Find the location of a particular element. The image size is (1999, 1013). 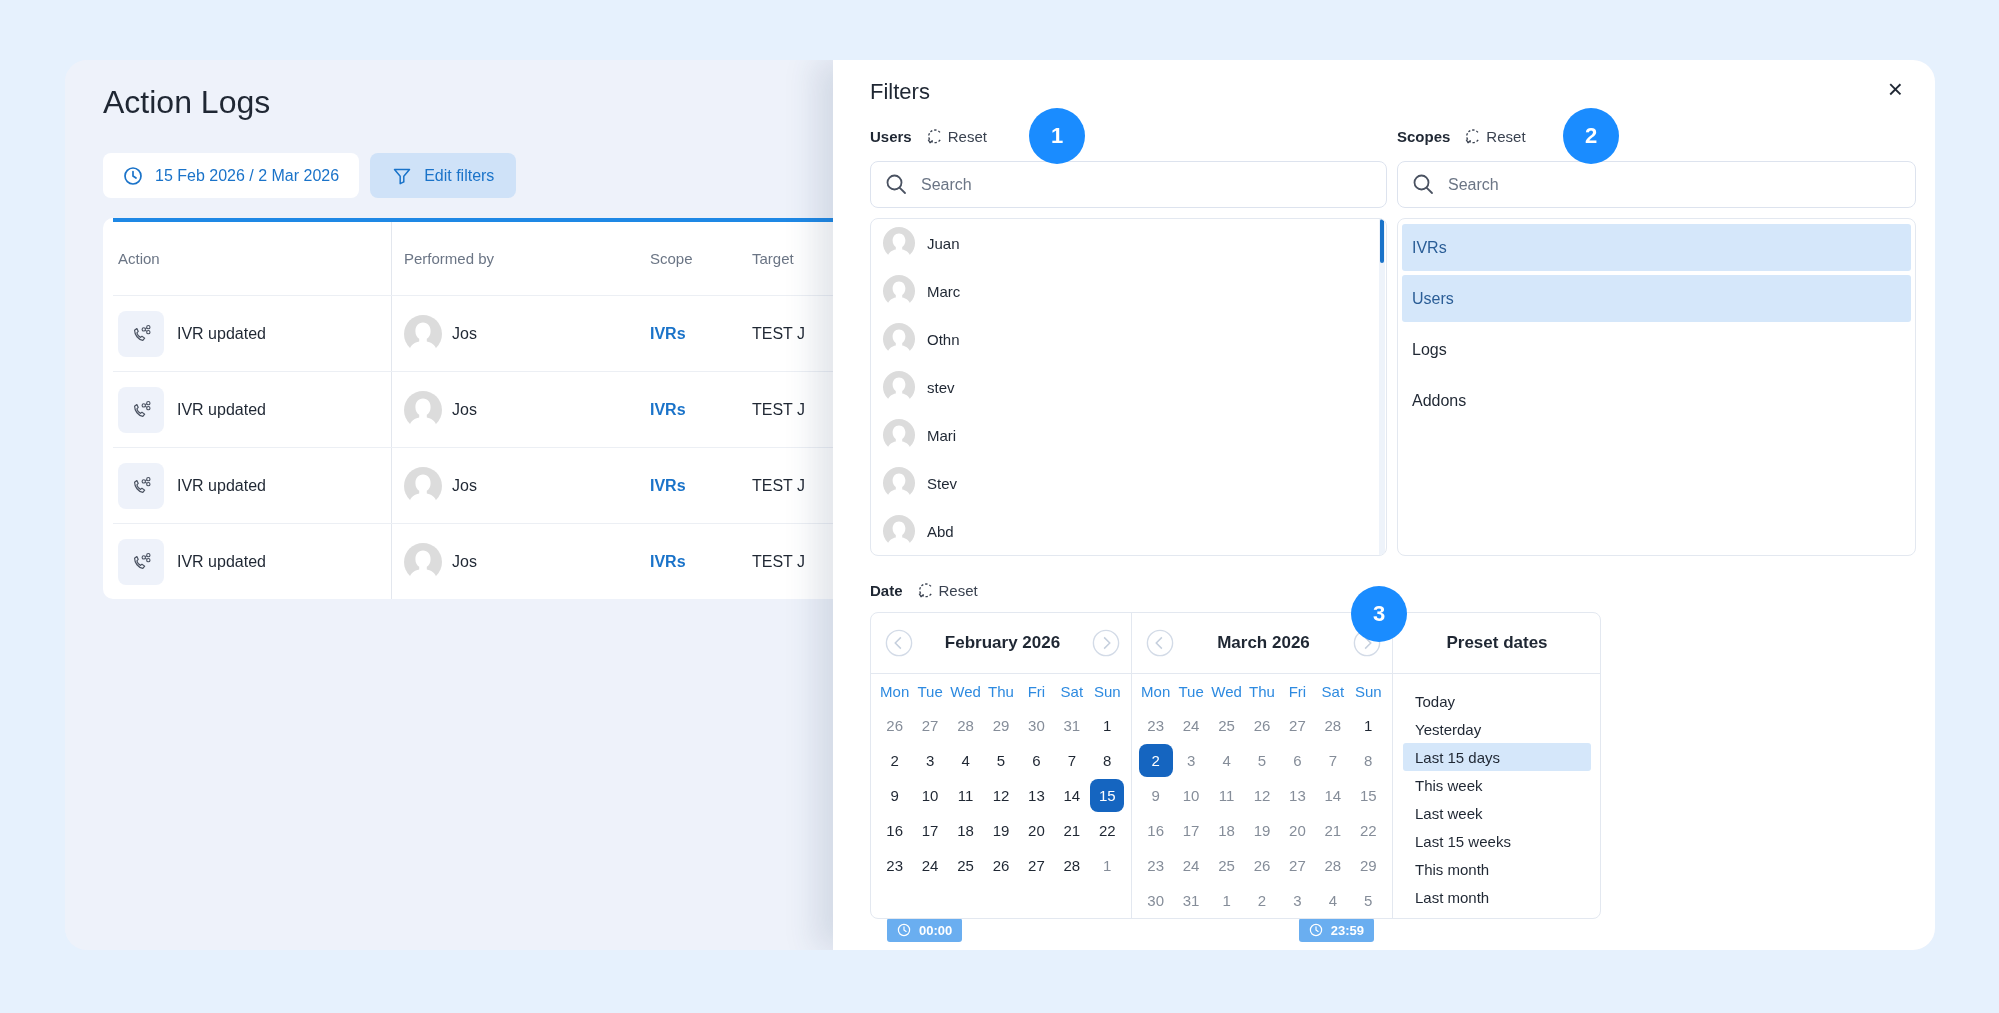

user-option: Othn is located at coordinates (943, 339).